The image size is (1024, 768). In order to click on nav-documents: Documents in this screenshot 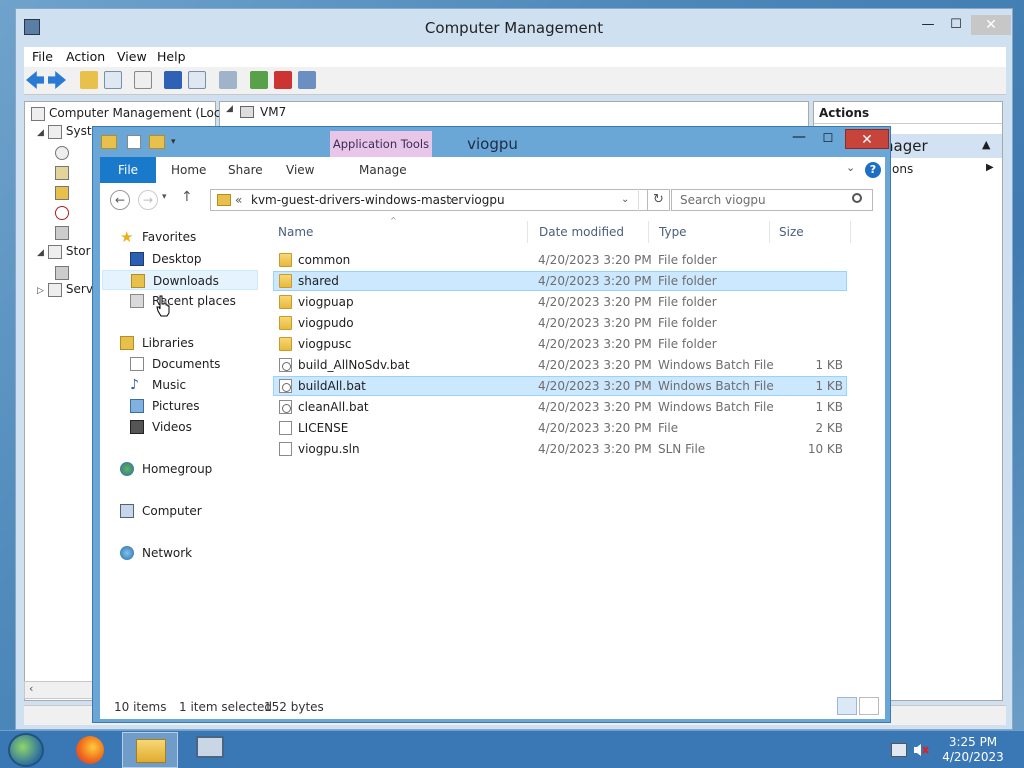, I will do `click(180, 364)`.